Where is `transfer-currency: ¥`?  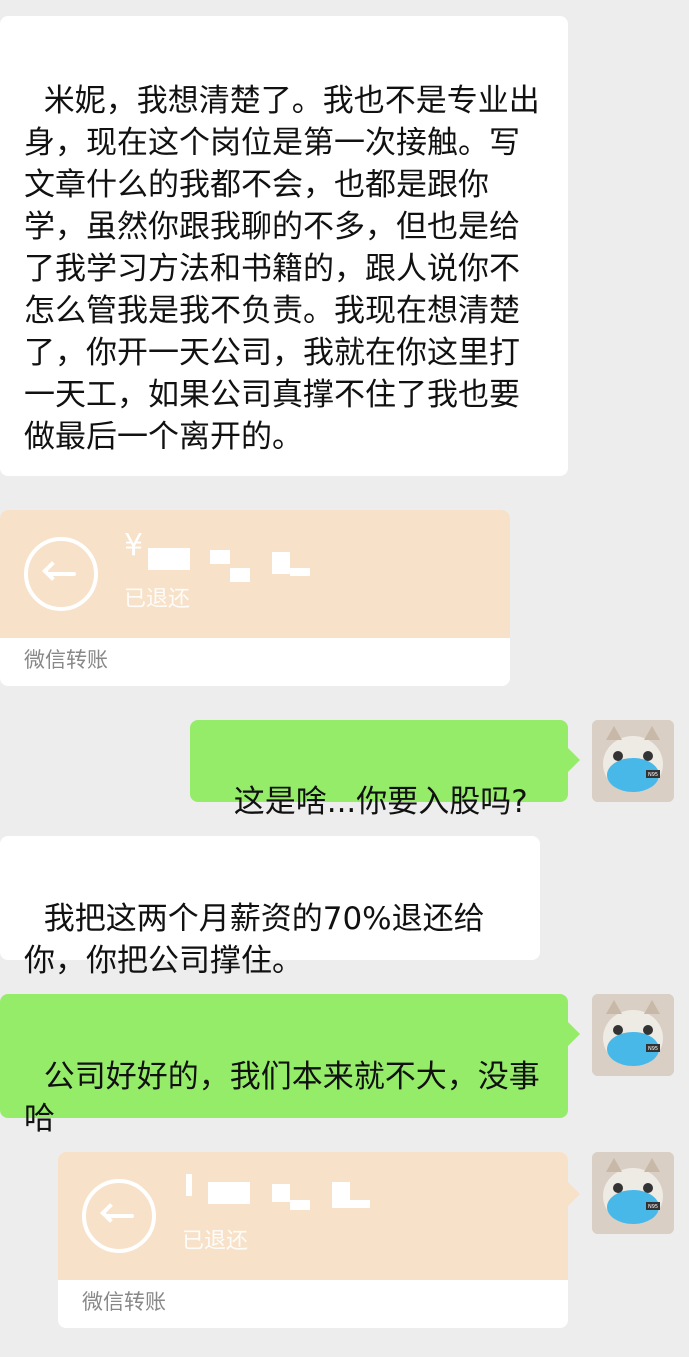
transfer-currency: ¥ is located at coordinates (134, 545).